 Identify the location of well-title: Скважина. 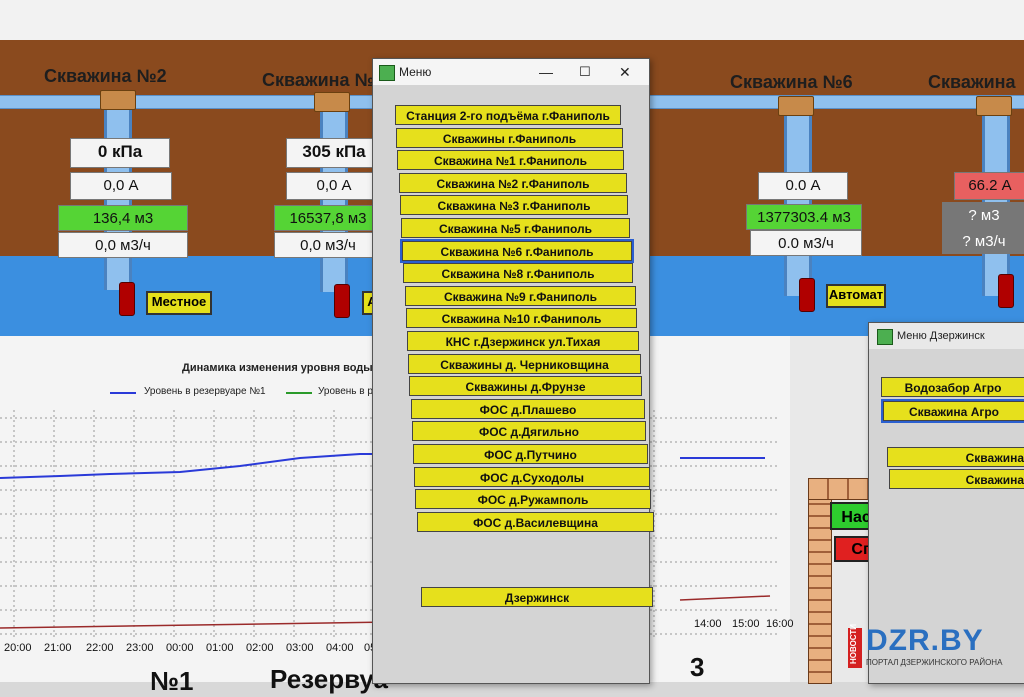
(972, 82).